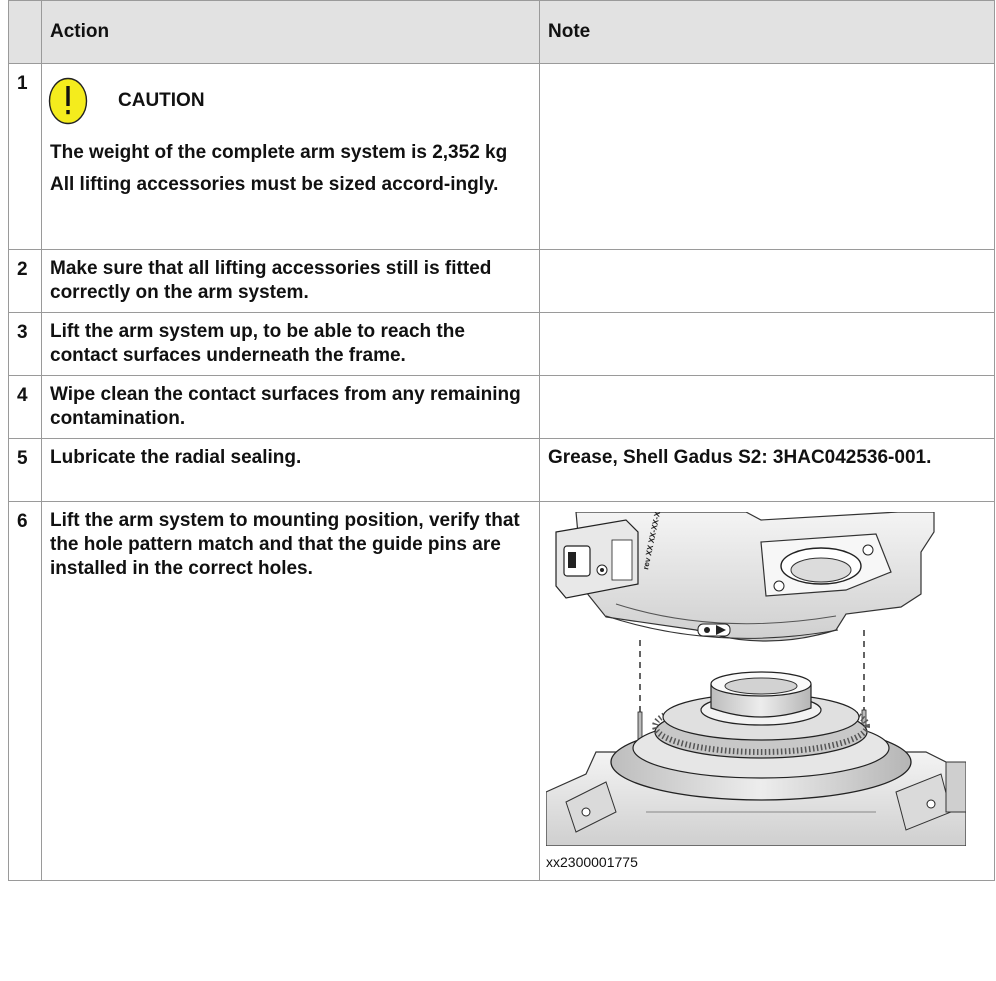 This screenshot has height=981, width=996. Describe the element at coordinates (25, 32) in the screenshot. I see `header-number` at that location.